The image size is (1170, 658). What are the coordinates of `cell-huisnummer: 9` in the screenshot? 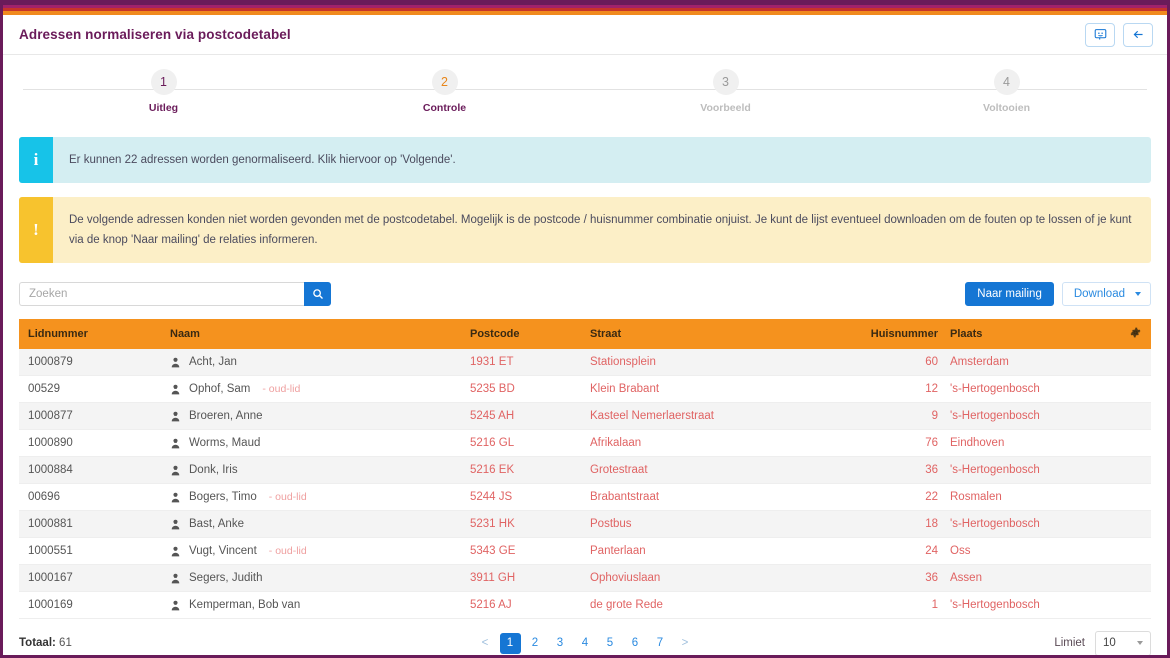 It's located at (894, 416).